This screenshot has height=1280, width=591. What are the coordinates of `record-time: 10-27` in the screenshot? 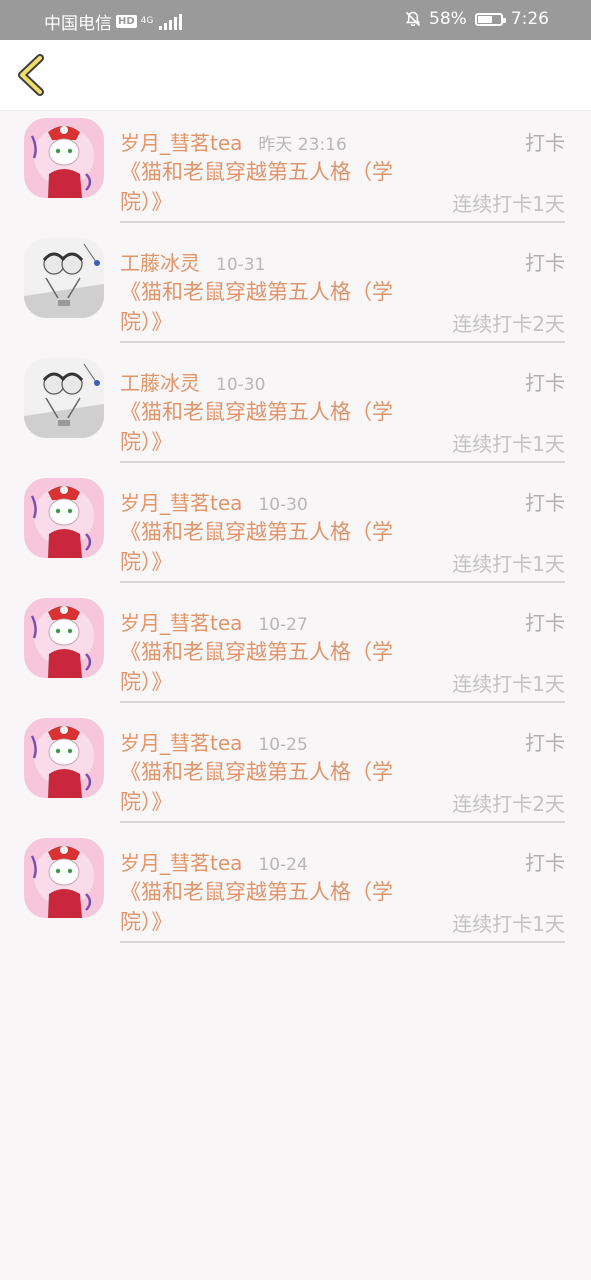 It's located at (283, 625).